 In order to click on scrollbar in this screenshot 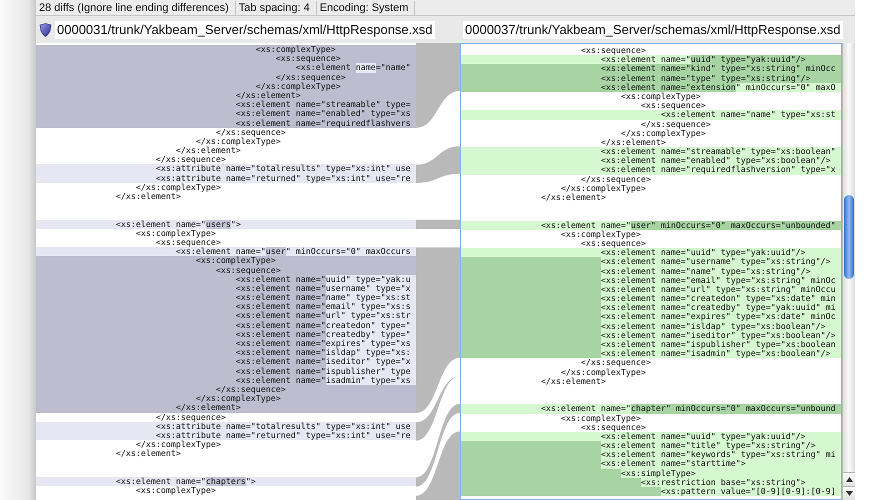, I will do `click(848, 271)`.